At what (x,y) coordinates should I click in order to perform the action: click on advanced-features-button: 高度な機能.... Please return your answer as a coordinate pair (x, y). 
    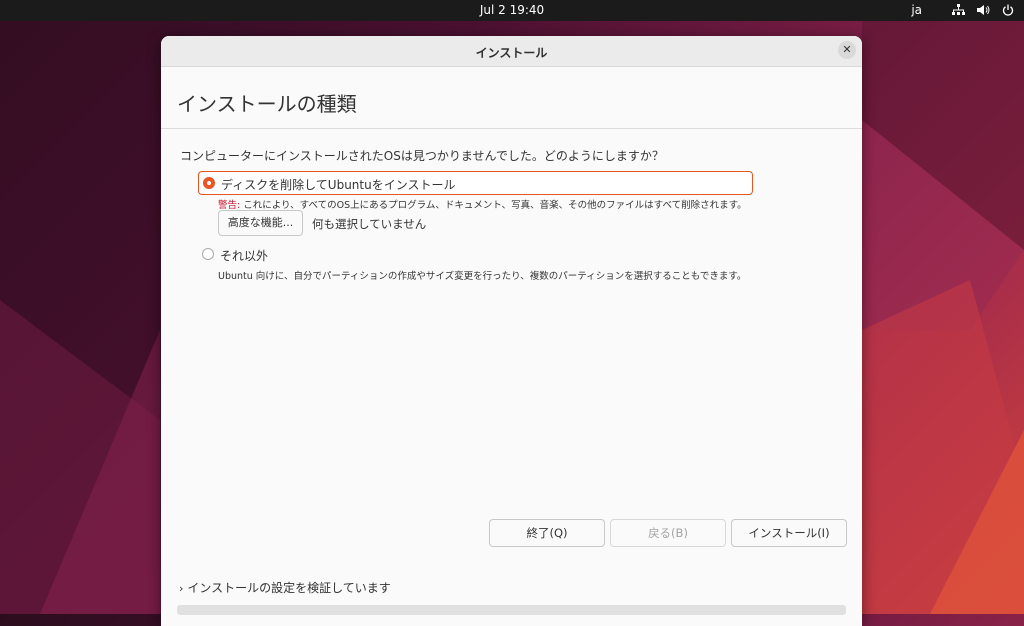
    Looking at the image, I should click on (260, 223).